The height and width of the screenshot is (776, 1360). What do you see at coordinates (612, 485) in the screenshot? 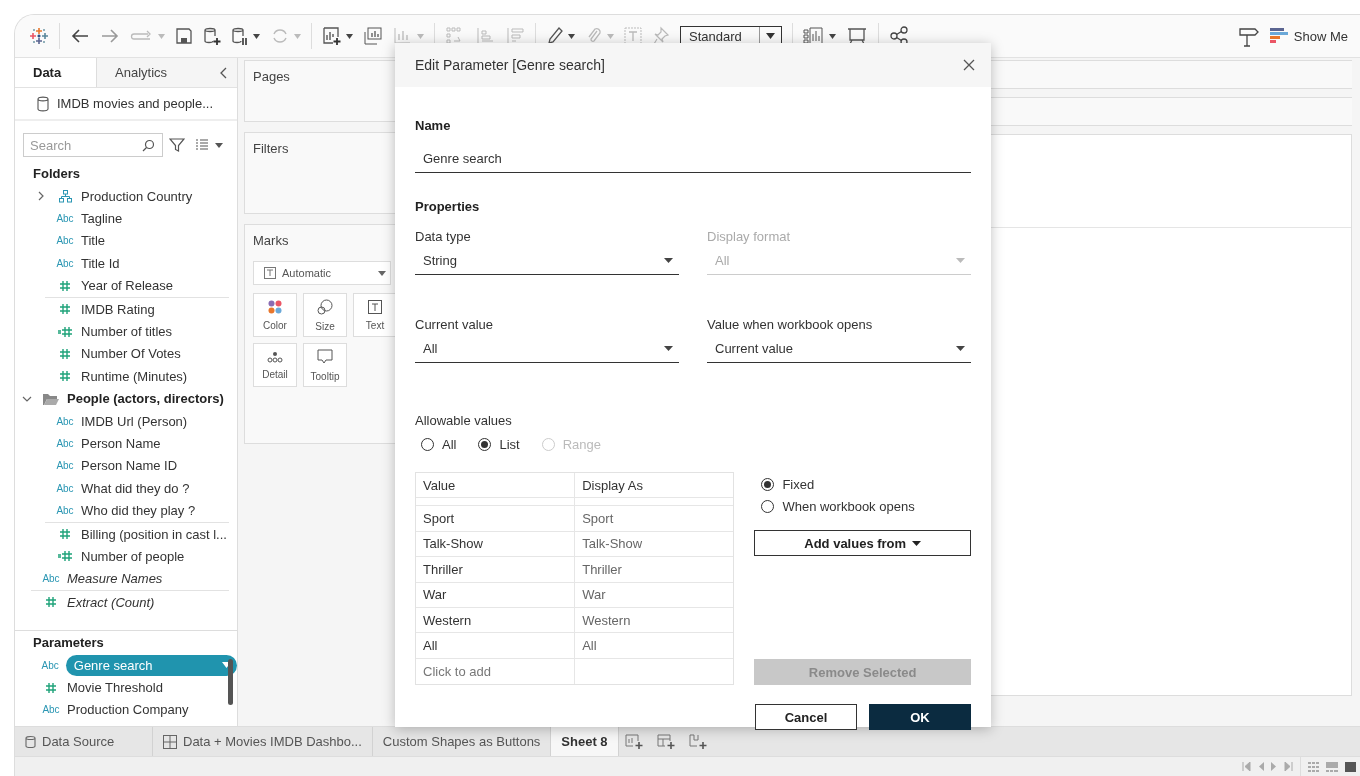
I see `column-header: Display As` at bounding box center [612, 485].